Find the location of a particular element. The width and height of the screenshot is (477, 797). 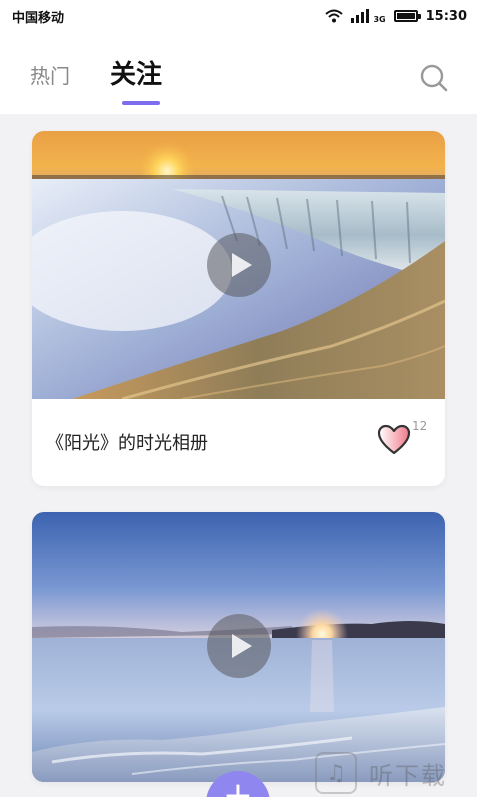

wifi-icon is located at coordinates (334, 16).